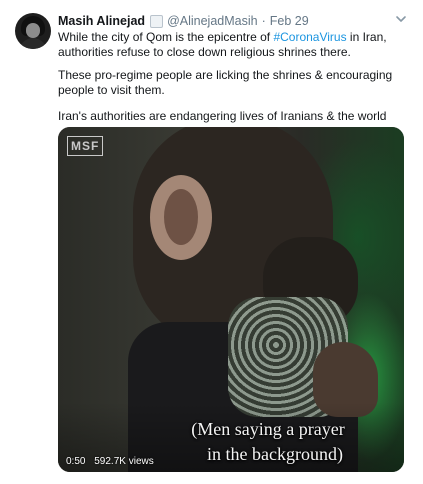  Describe the element at coordinates (289, 21) in the screenshot. I see `tweet-date: Feb 29` at that location.